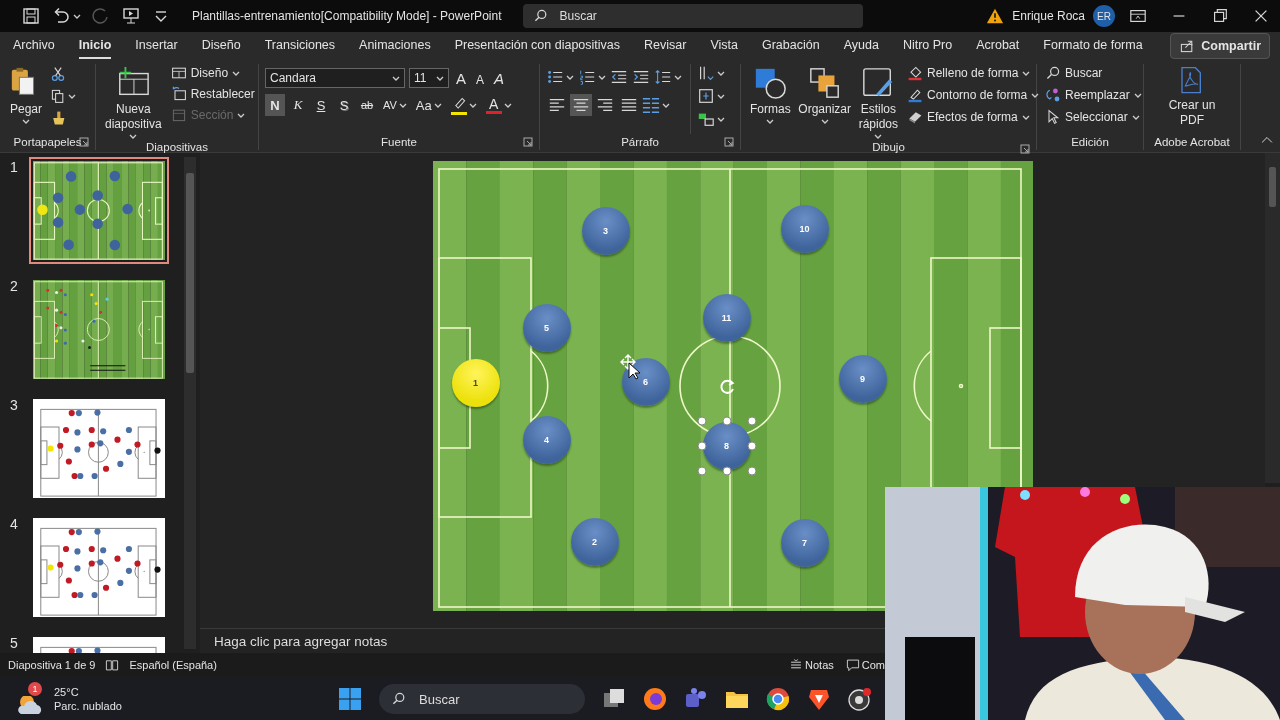 The height and width of the screenshot is (720, 1280). What do you see at coordinates (461, 78) in the screenshot?
I see `grow-font-button: A` at bounding box center [461, 78].